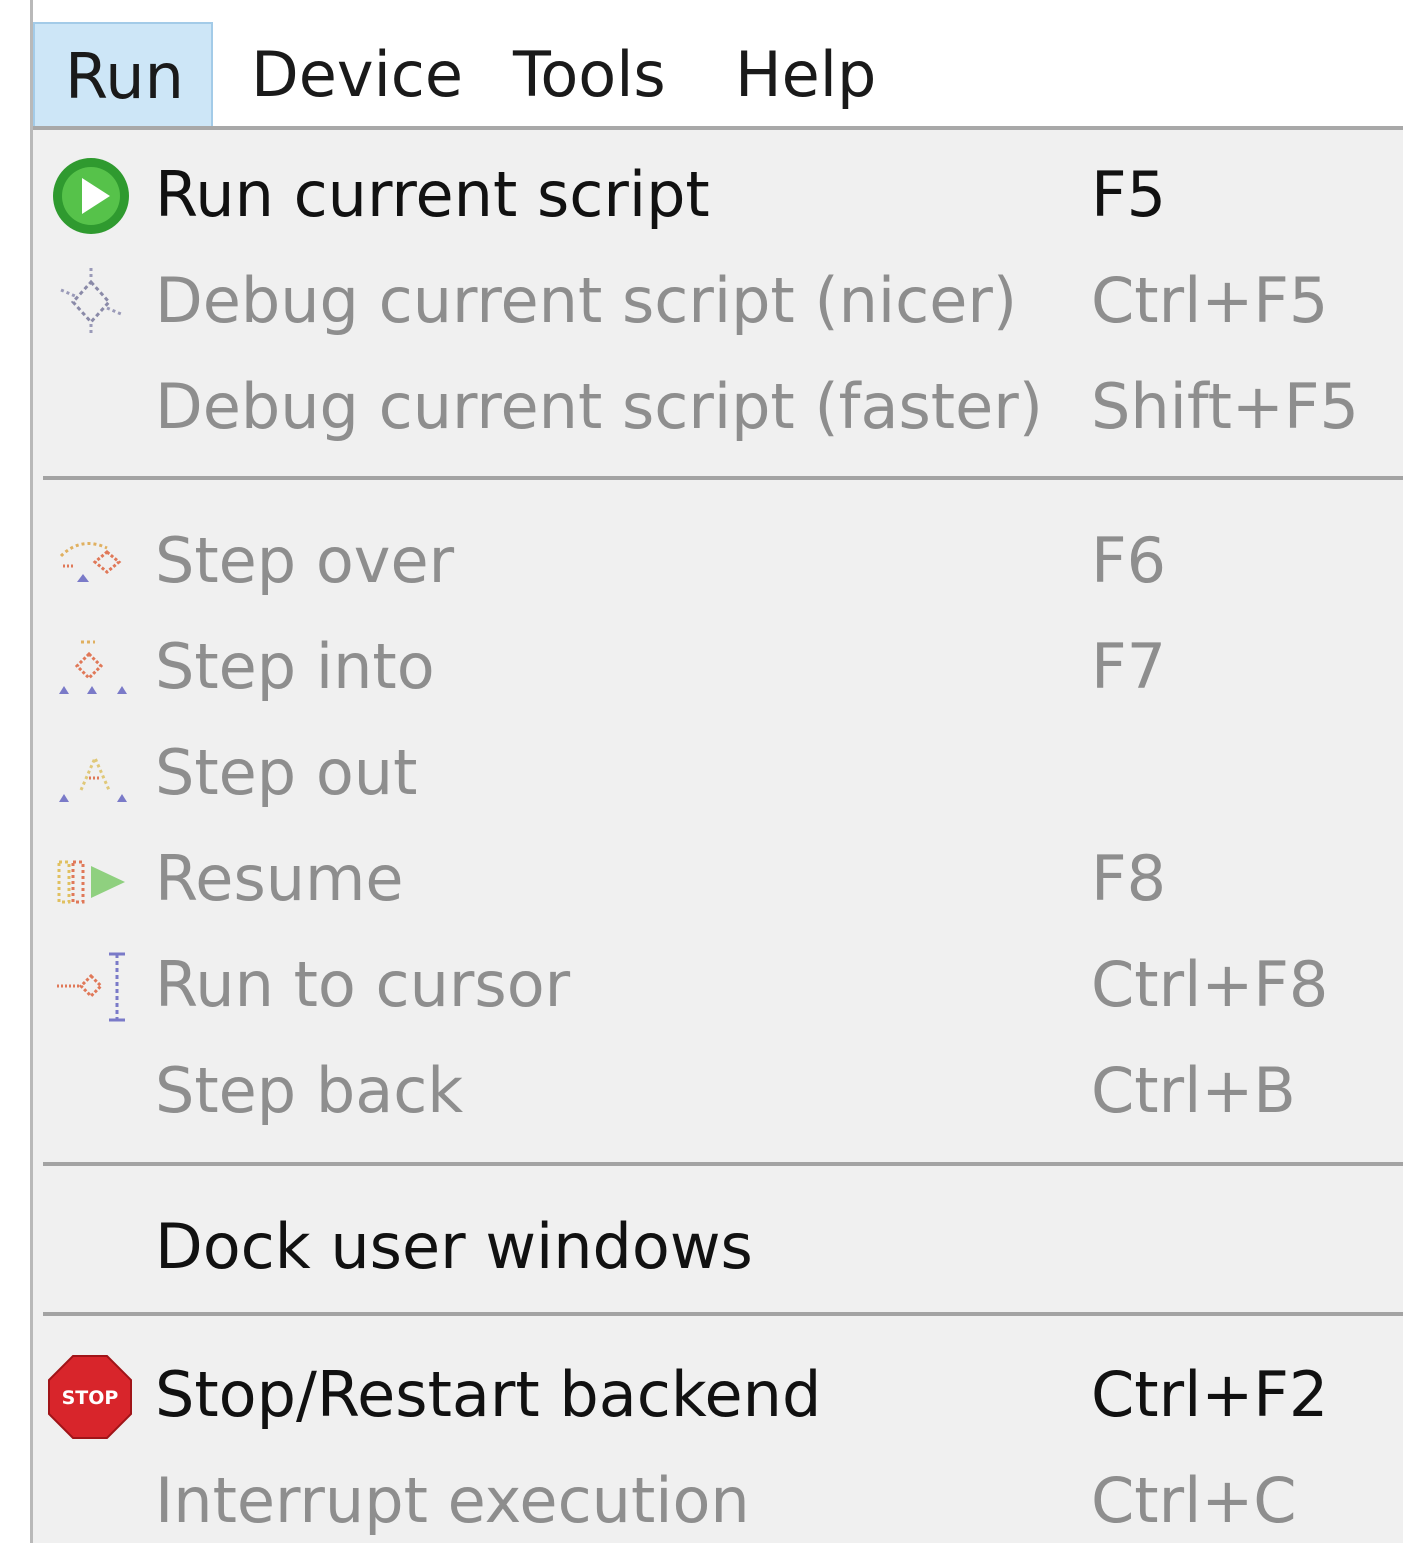 This screenshot has height=1554, width=1403. Describe the element at coordinates (1210, 300) in the screenshot. I see `menu-item-shortcut: Ctrl+F5` at that location.